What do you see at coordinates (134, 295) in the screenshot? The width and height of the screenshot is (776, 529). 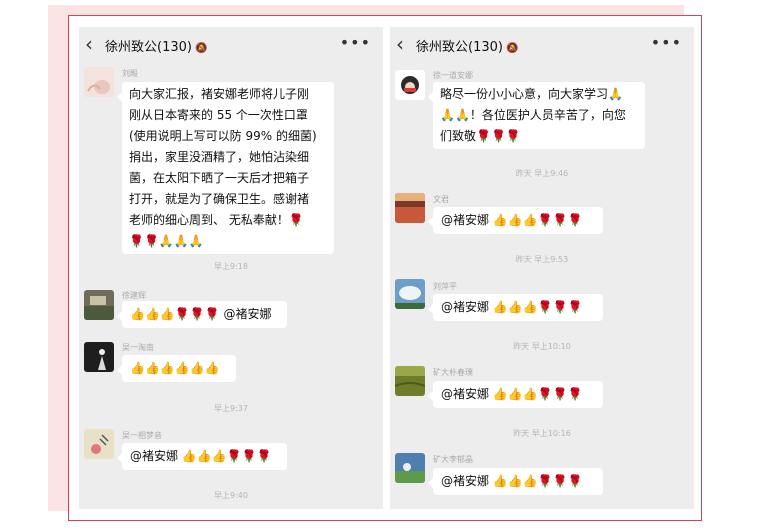 I see `sender-name: 徐建辉` at bounding box center [134, 295].